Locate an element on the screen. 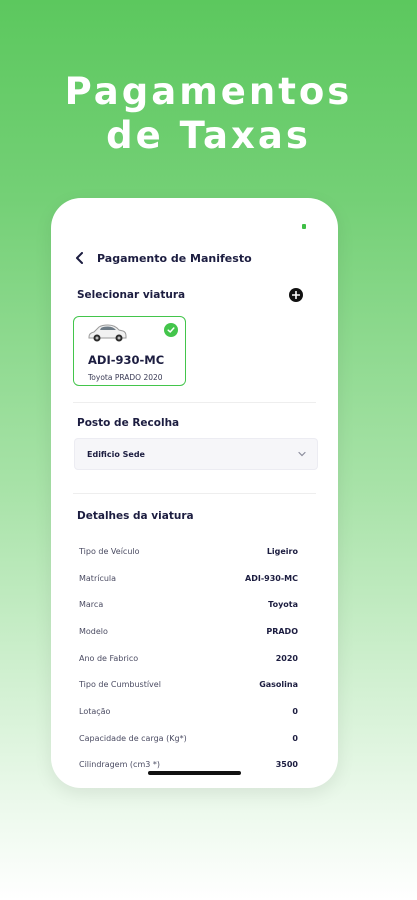 This screenshot has width=417, height=900. posto-recolha-select: Edificio Sede is located at coordinates (196, 454).